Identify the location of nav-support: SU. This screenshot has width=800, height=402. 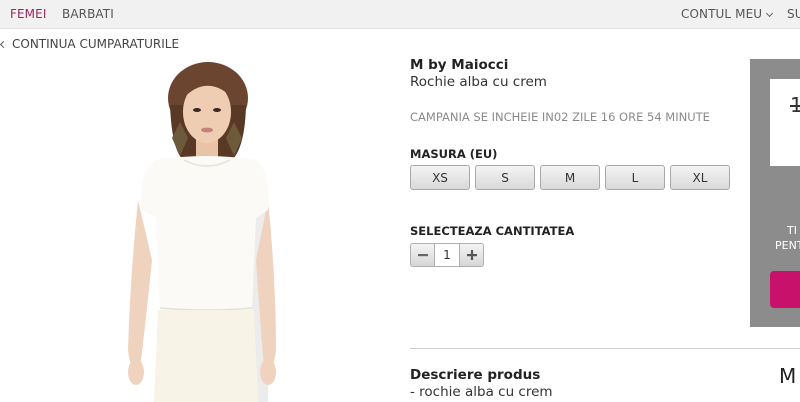
(793, 14).